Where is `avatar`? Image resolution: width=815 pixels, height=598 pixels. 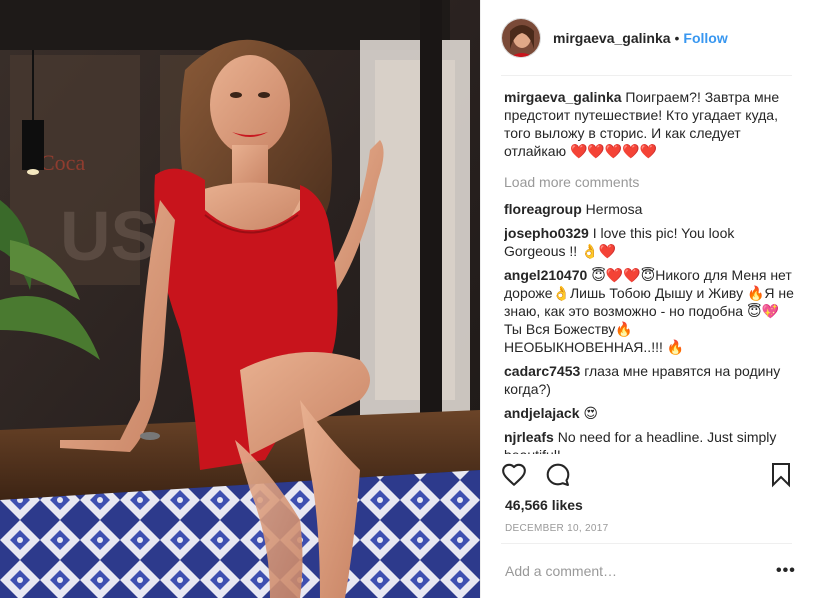 avatar is located at coordinates (521, 38).